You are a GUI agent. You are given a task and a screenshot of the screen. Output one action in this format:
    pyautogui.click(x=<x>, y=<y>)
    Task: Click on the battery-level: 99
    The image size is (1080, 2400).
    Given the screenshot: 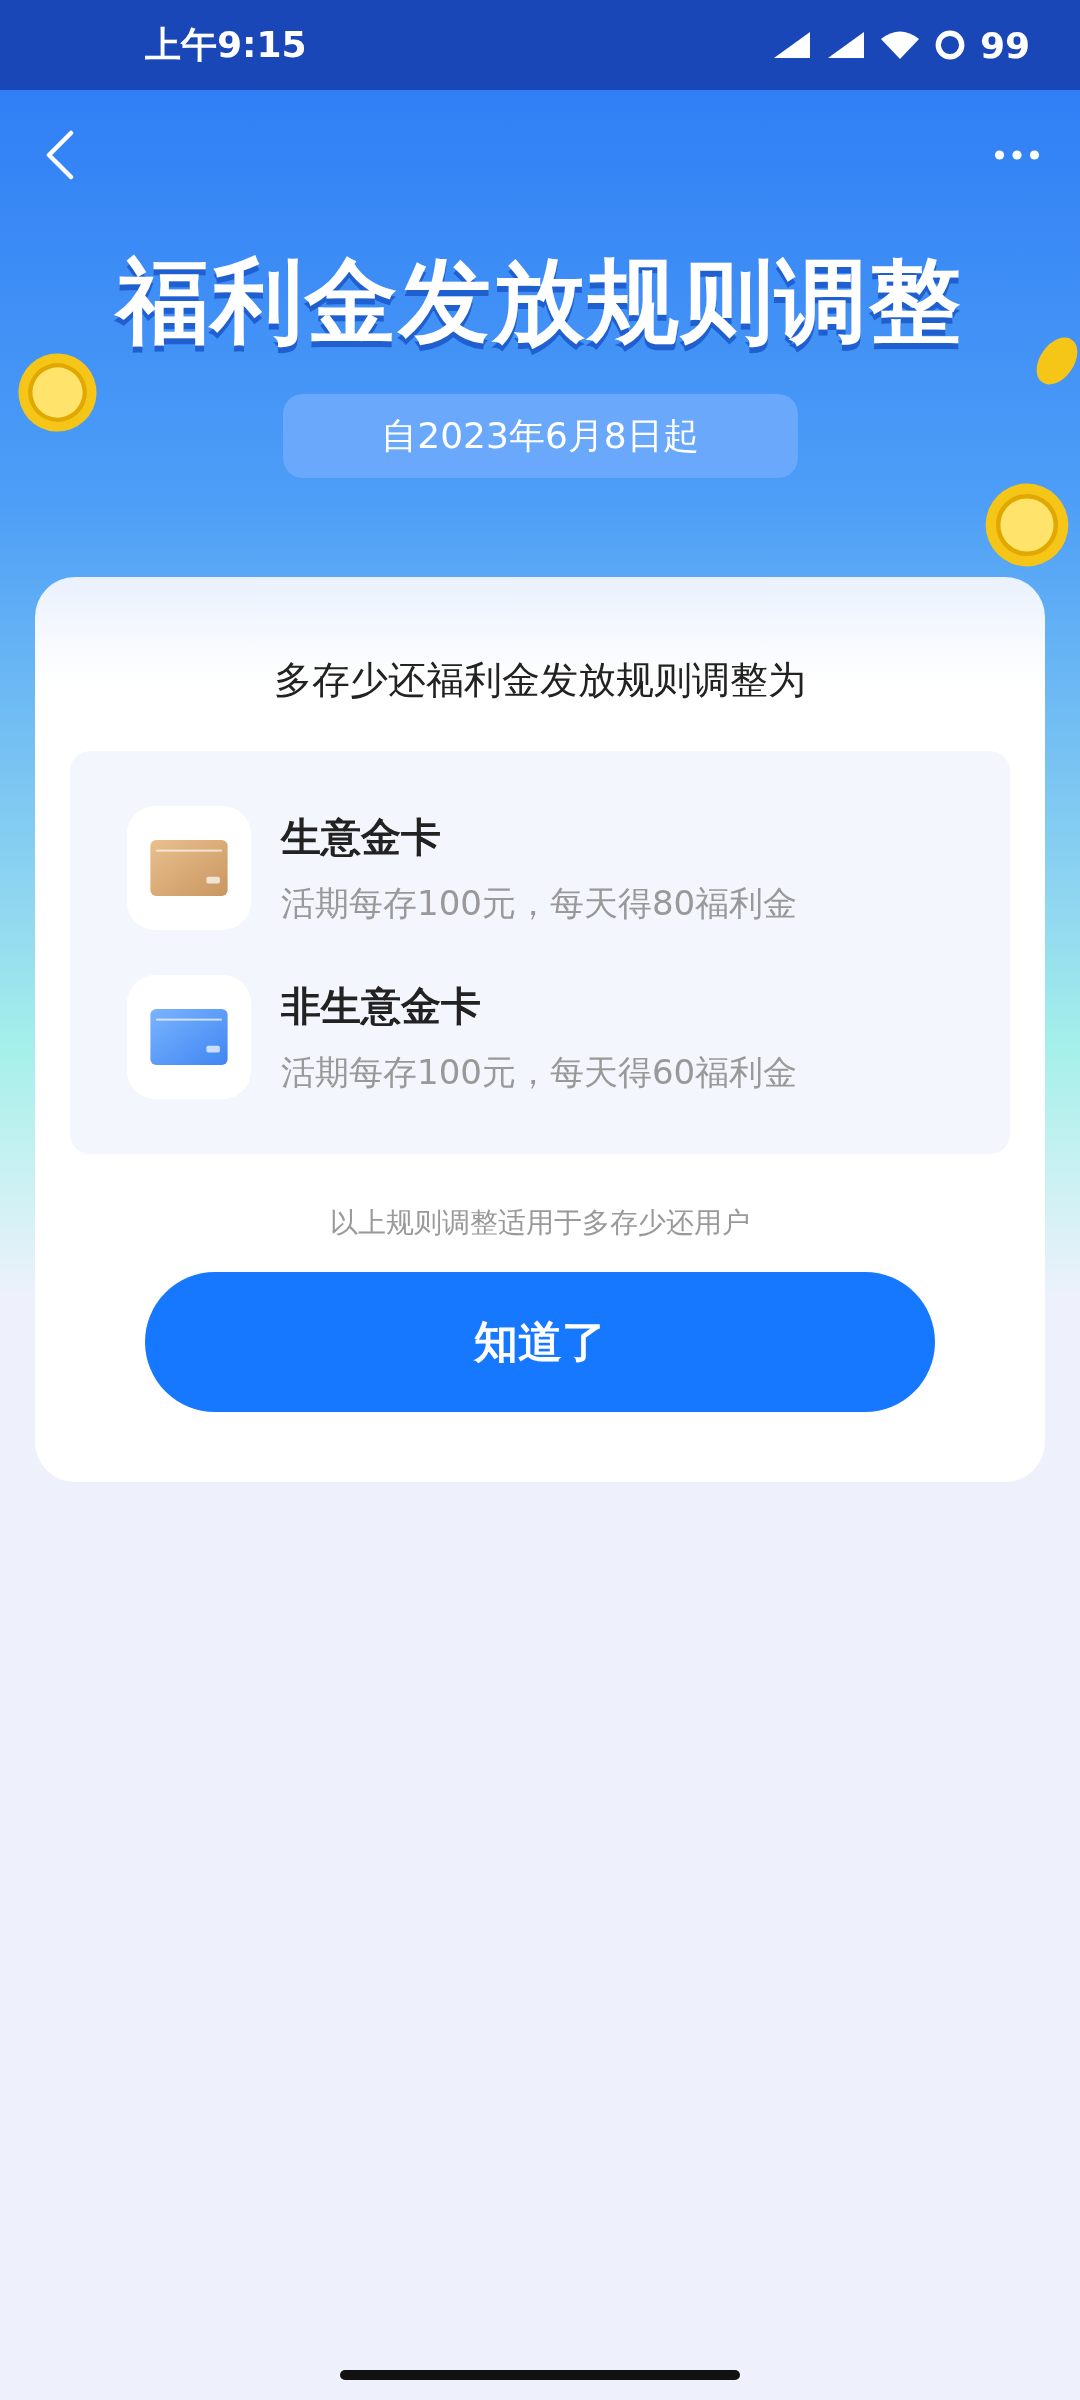 What is the action you would take?
    pyautogui.click(x=1004, y=45)
    